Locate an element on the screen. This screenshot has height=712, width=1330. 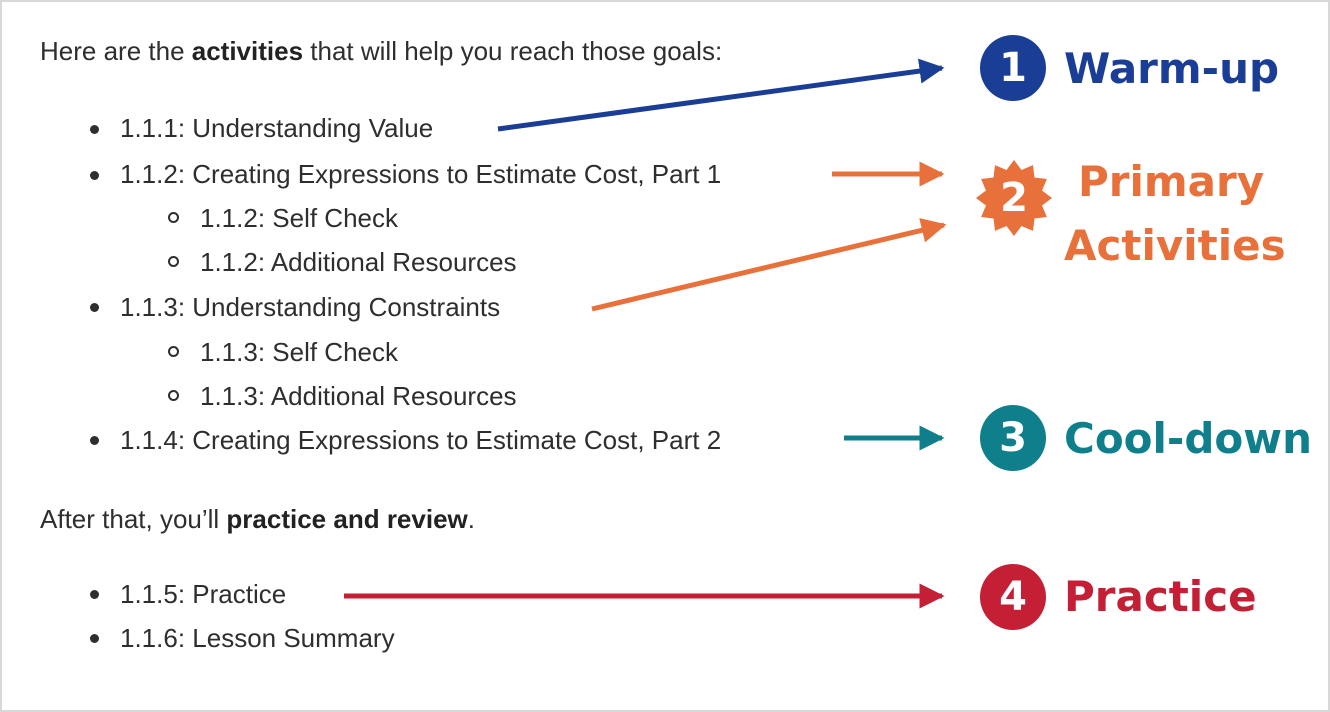
primary-label-line2: Activities is located at coordinates (1175, 245).